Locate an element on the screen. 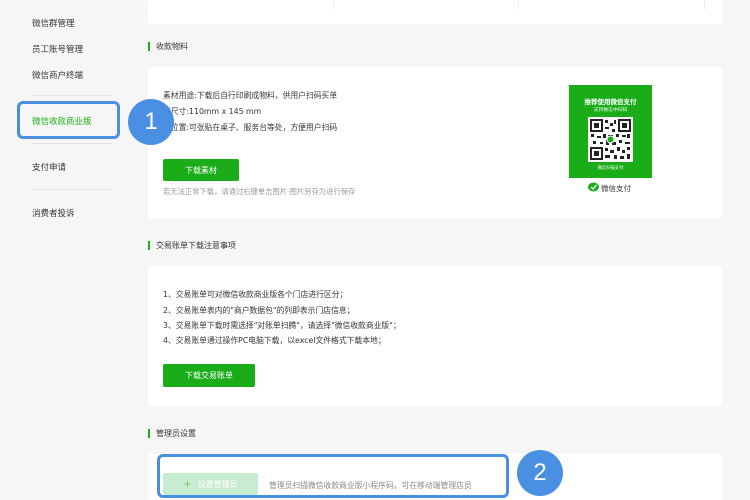 This screenshot has height=500, width=750. wechat-pay-icon is located at coordinates (593, 187).